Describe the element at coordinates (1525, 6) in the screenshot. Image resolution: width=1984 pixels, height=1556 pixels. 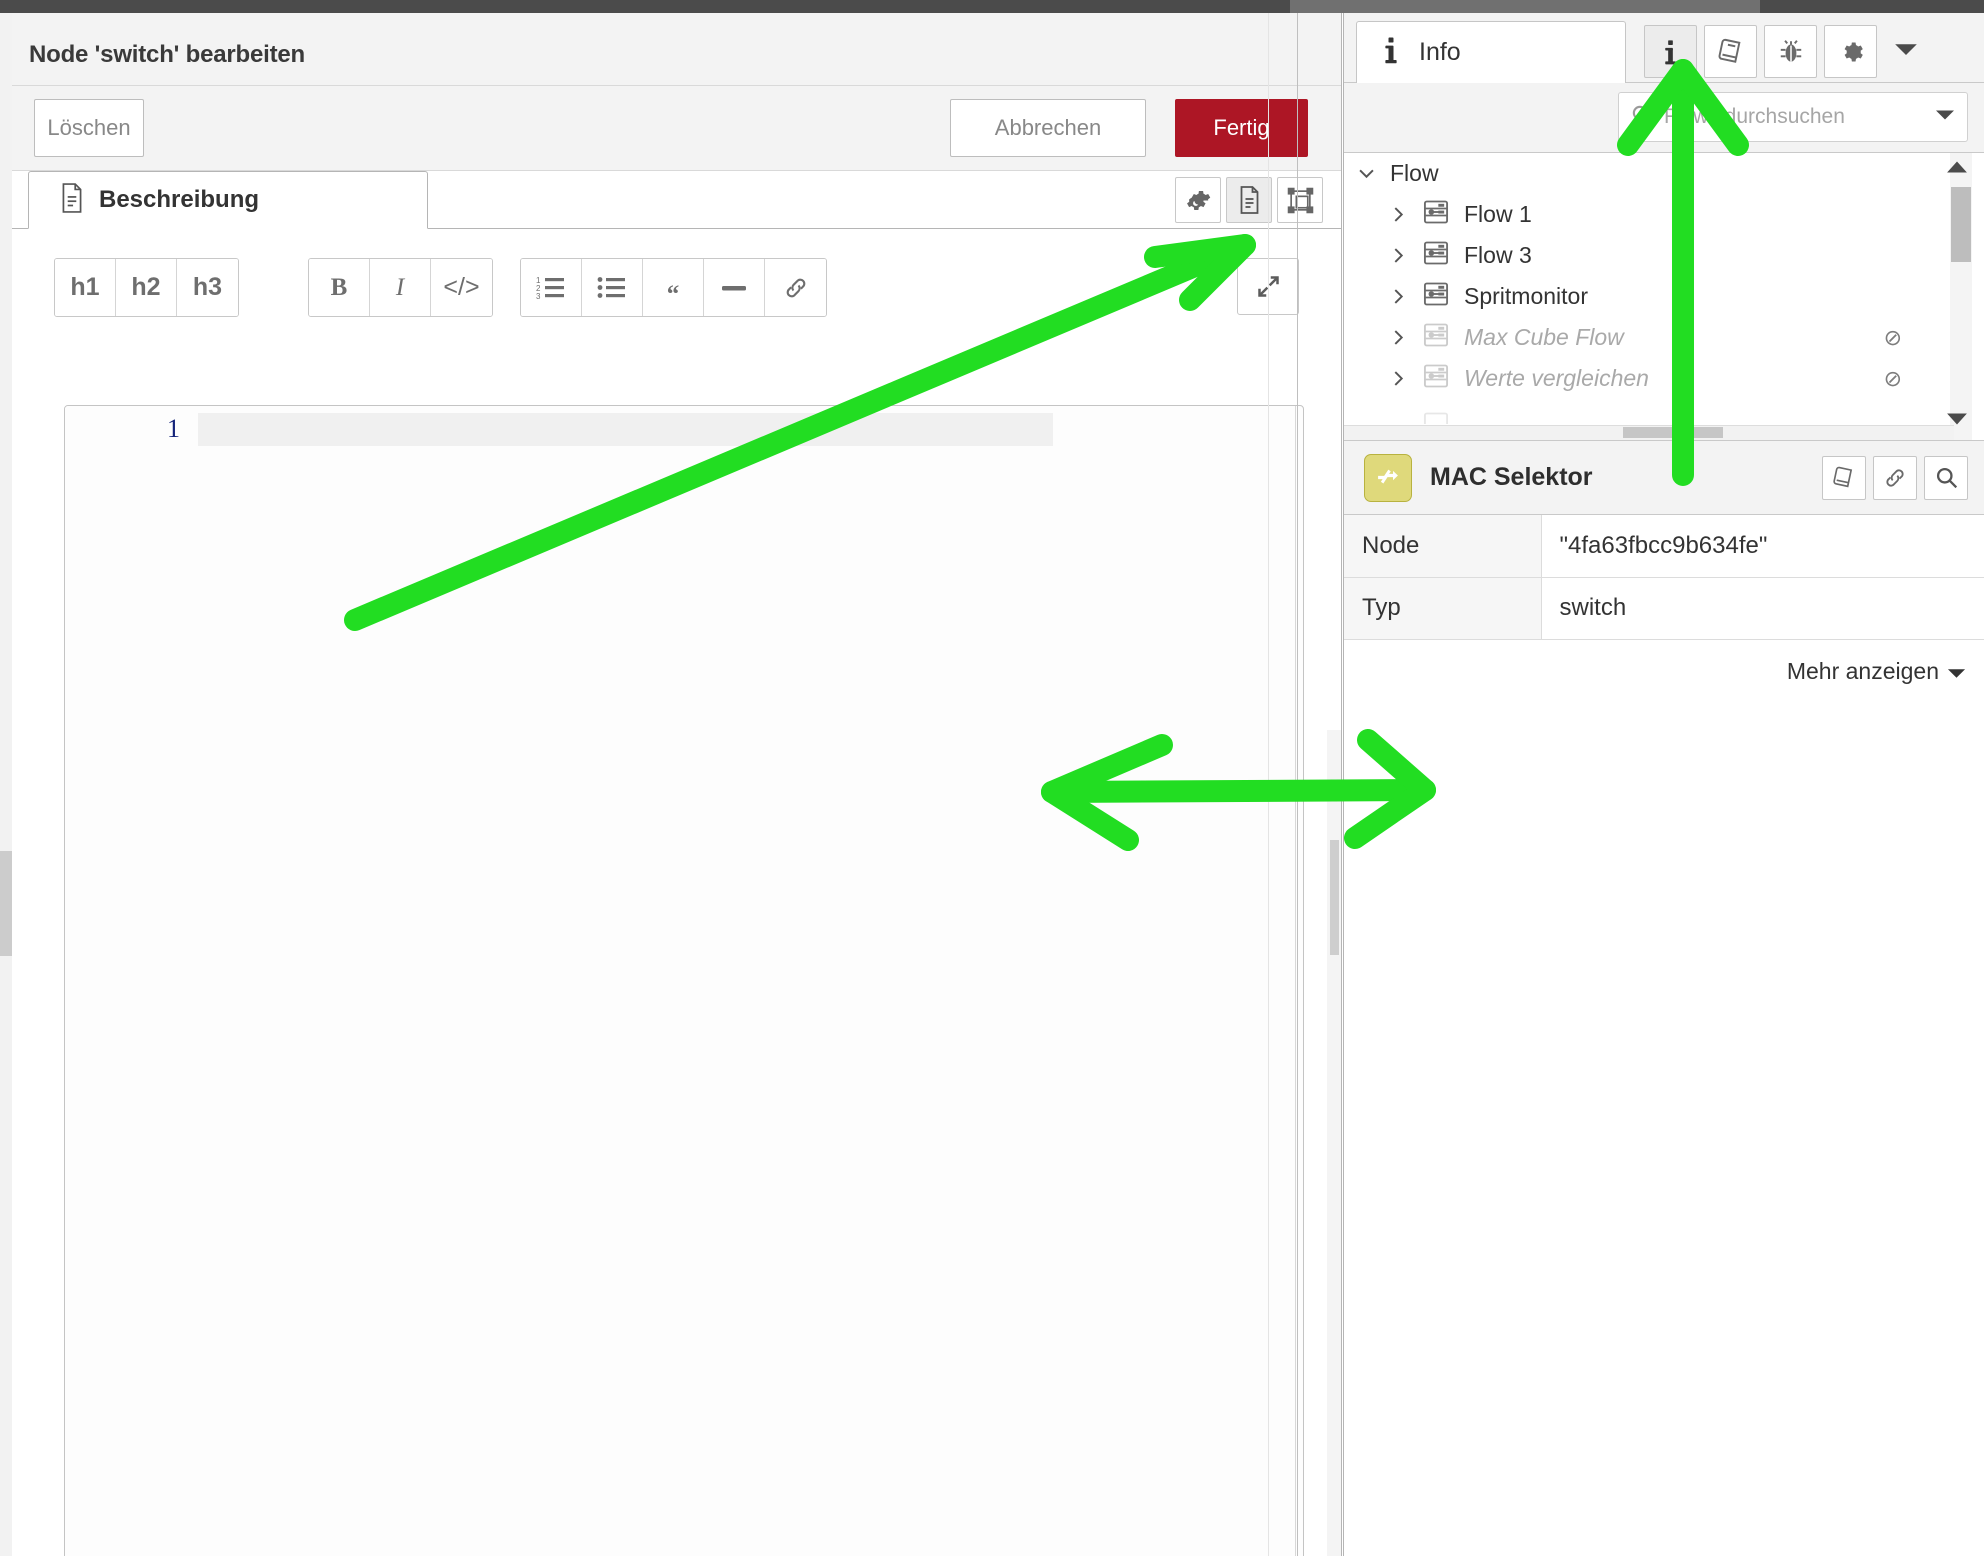
I see `top-bar-highlight-segment` at that location.